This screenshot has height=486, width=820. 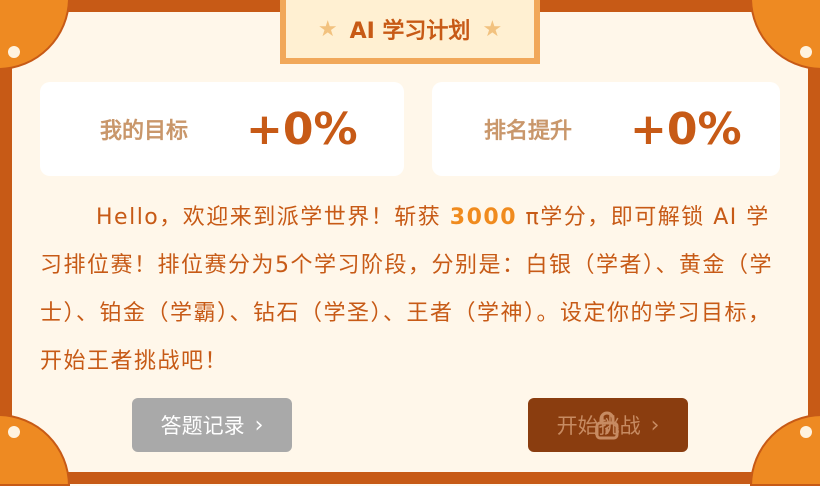 What do you see at coordinates (559, 129) in the screenshot?
I see `rank-label: 排名提升` at bounding box center [559, 129].